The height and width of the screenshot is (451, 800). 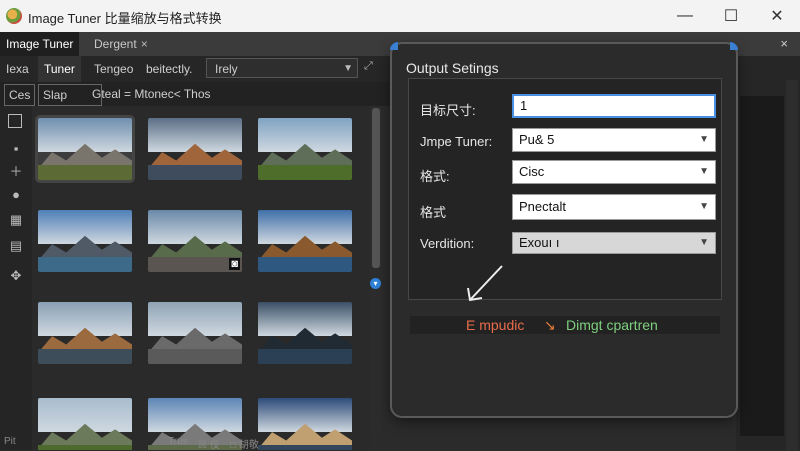 I want to click on version-select: Exouı ı ▼, so click(x=614, y=243).